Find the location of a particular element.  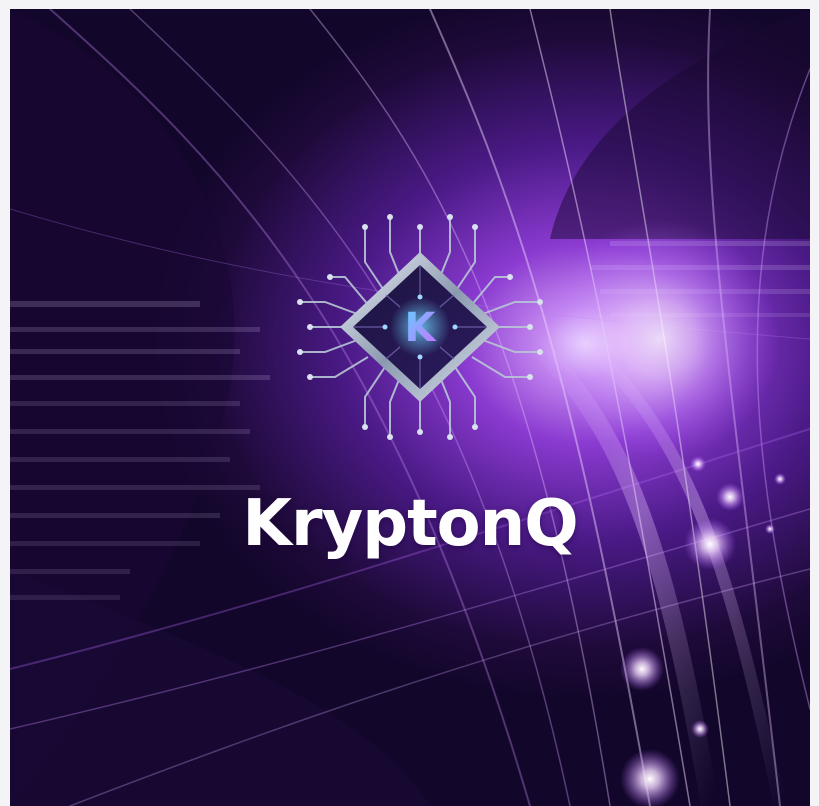

chip-letter: K is located at coordinates (421, 328).